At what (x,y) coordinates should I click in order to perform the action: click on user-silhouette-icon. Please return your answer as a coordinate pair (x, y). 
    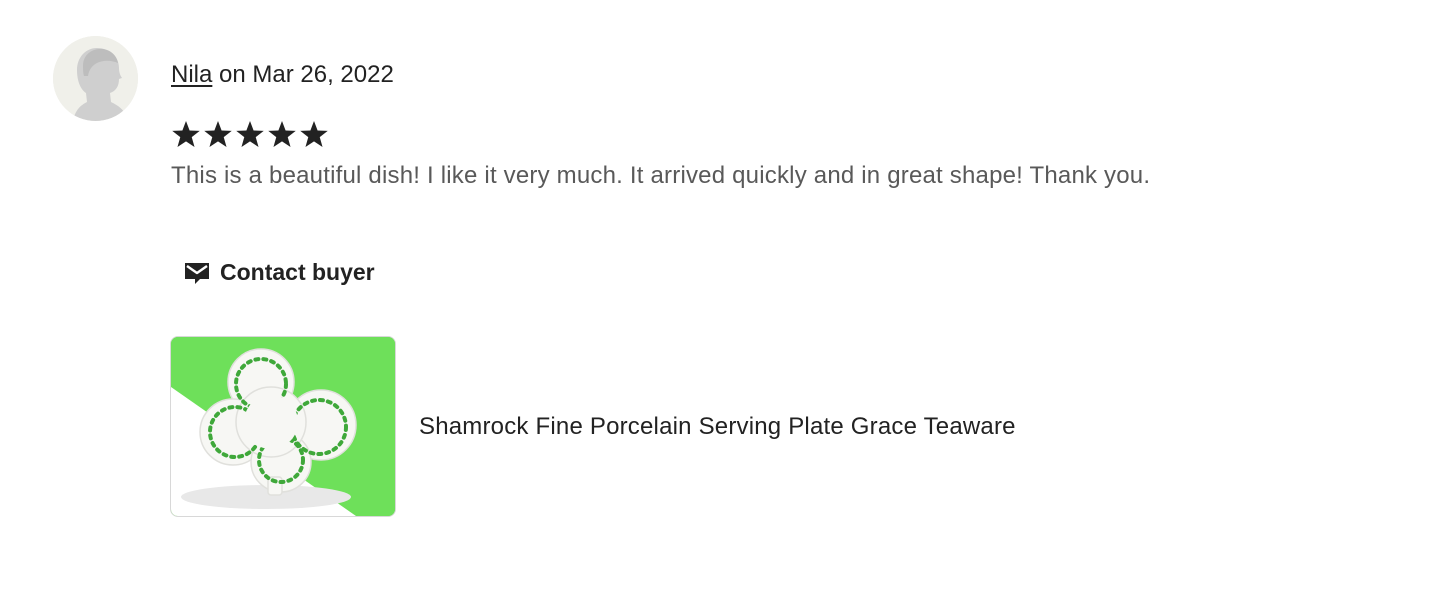
    Looking at the image, I should click on (95, 78).